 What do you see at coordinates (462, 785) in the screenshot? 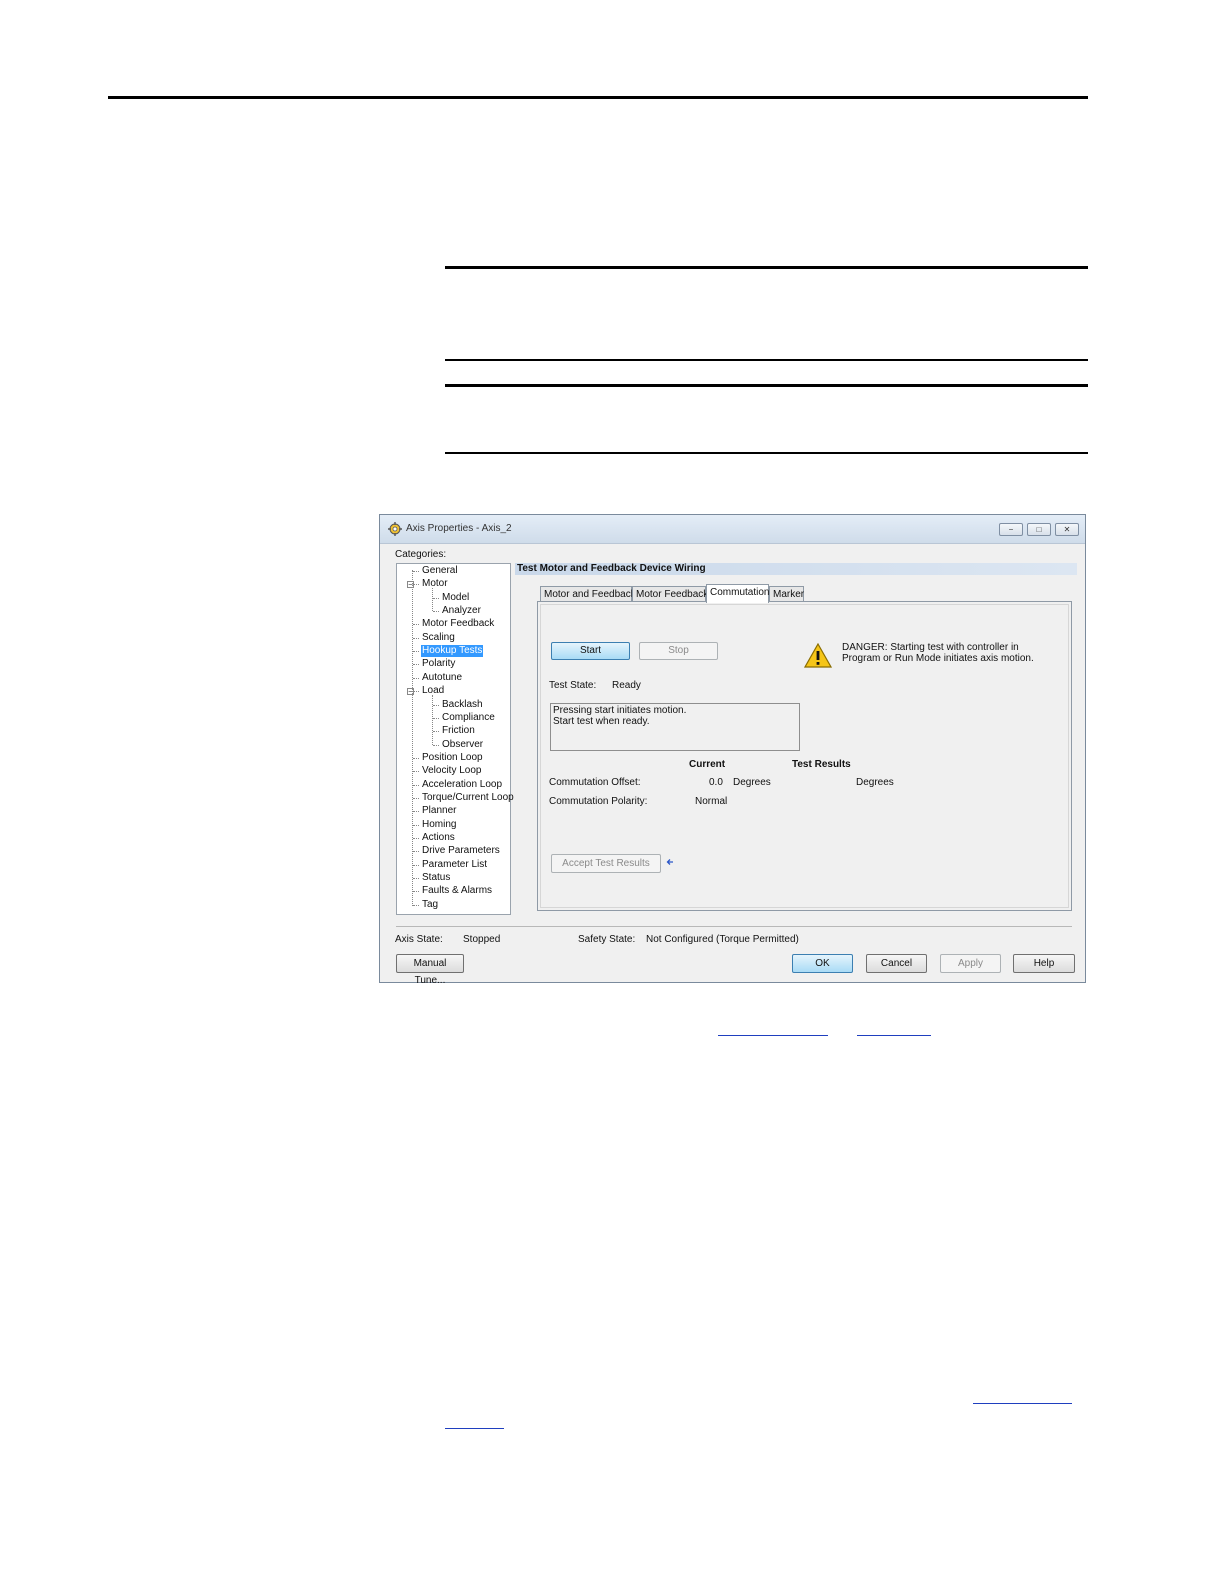
I see `tree-item-acceleration-loop: Acceleration Loop` at bounding box center [462, 785].